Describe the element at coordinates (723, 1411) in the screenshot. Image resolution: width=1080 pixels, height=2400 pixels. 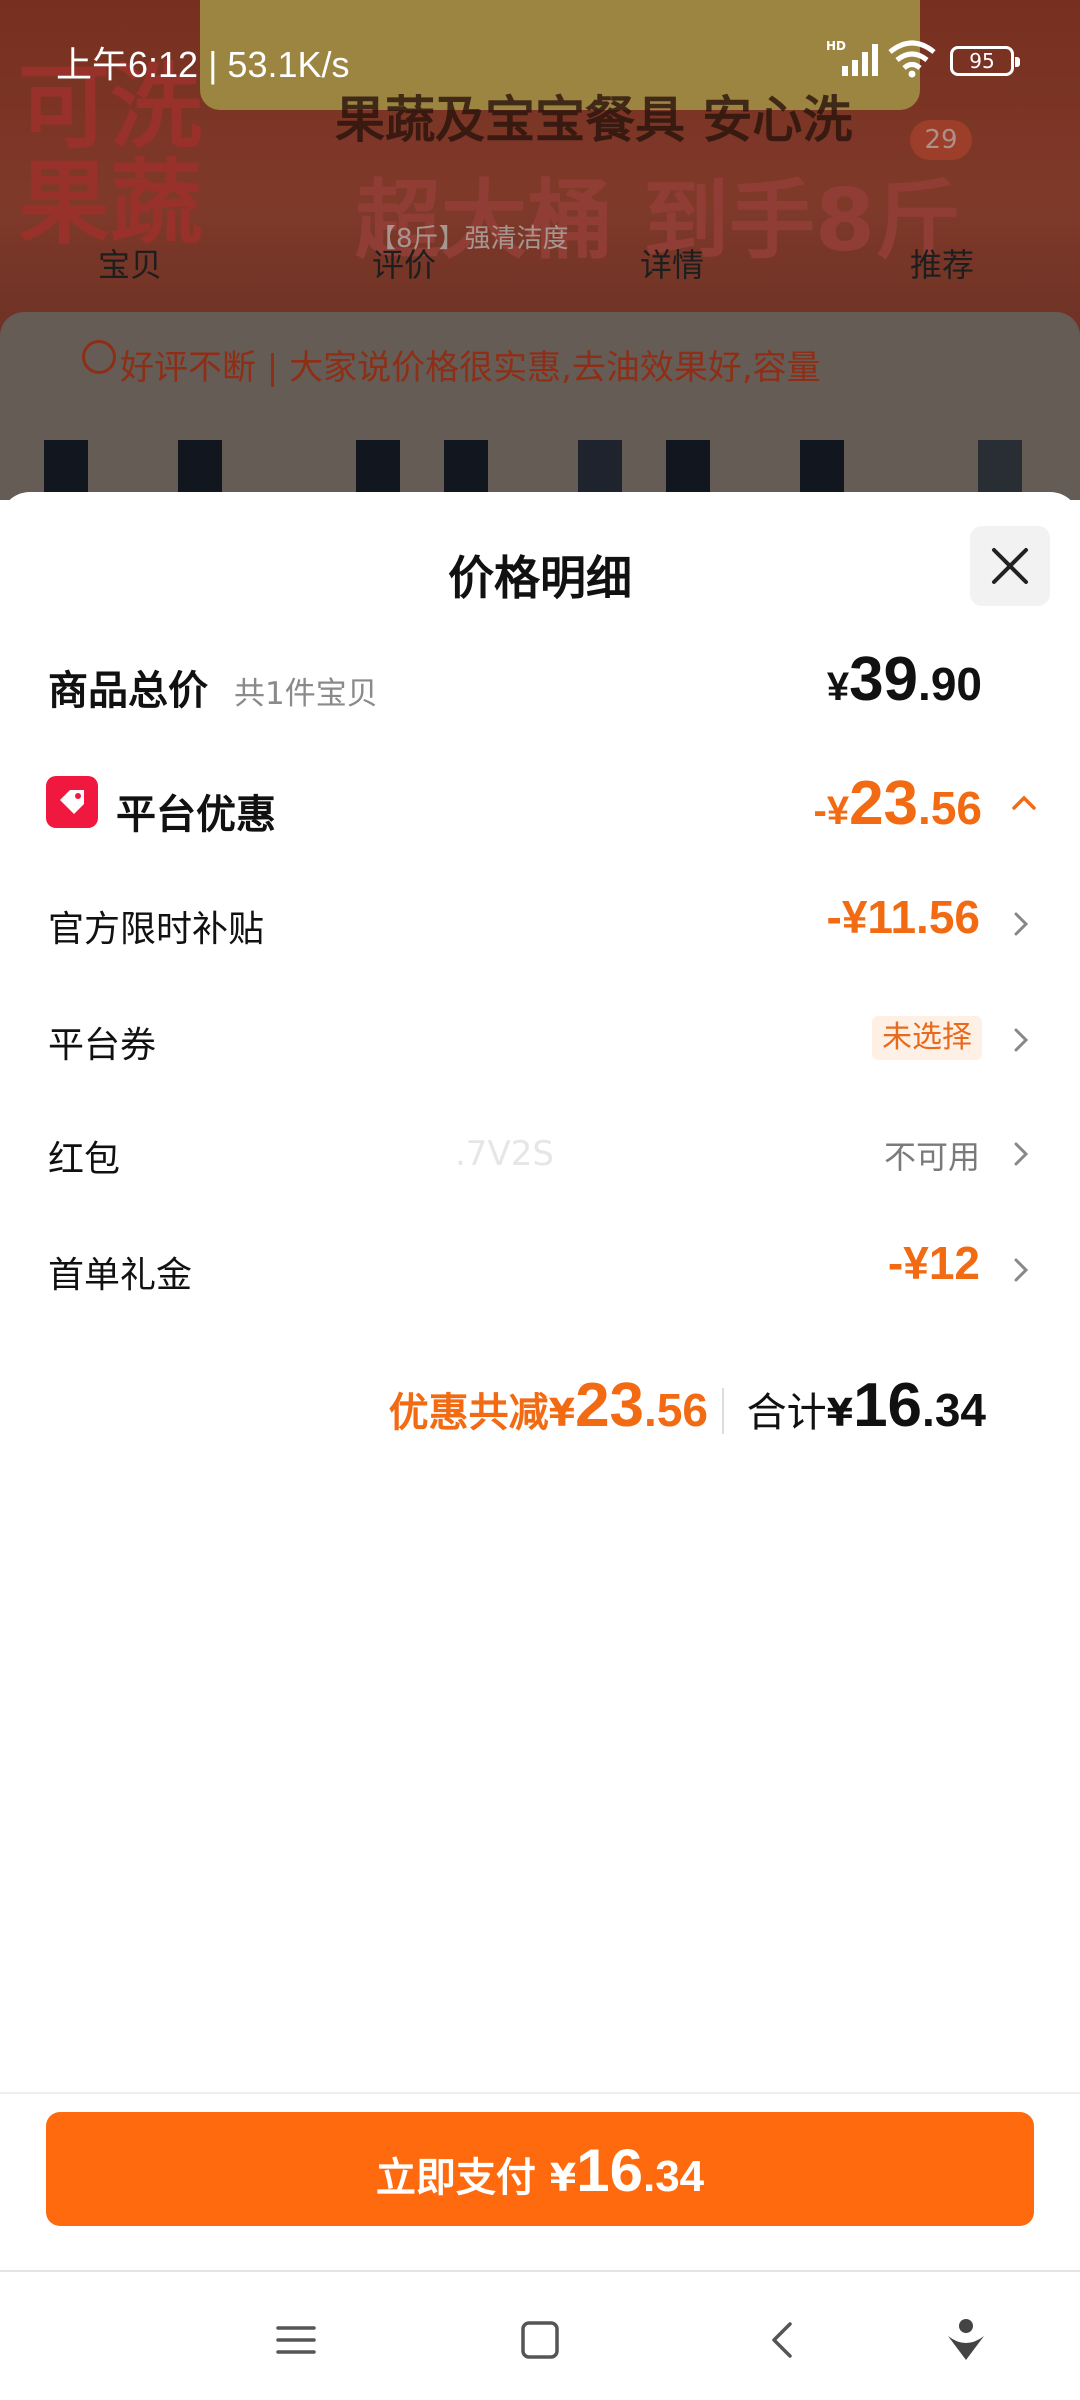
I see `summary-divider` at that location.